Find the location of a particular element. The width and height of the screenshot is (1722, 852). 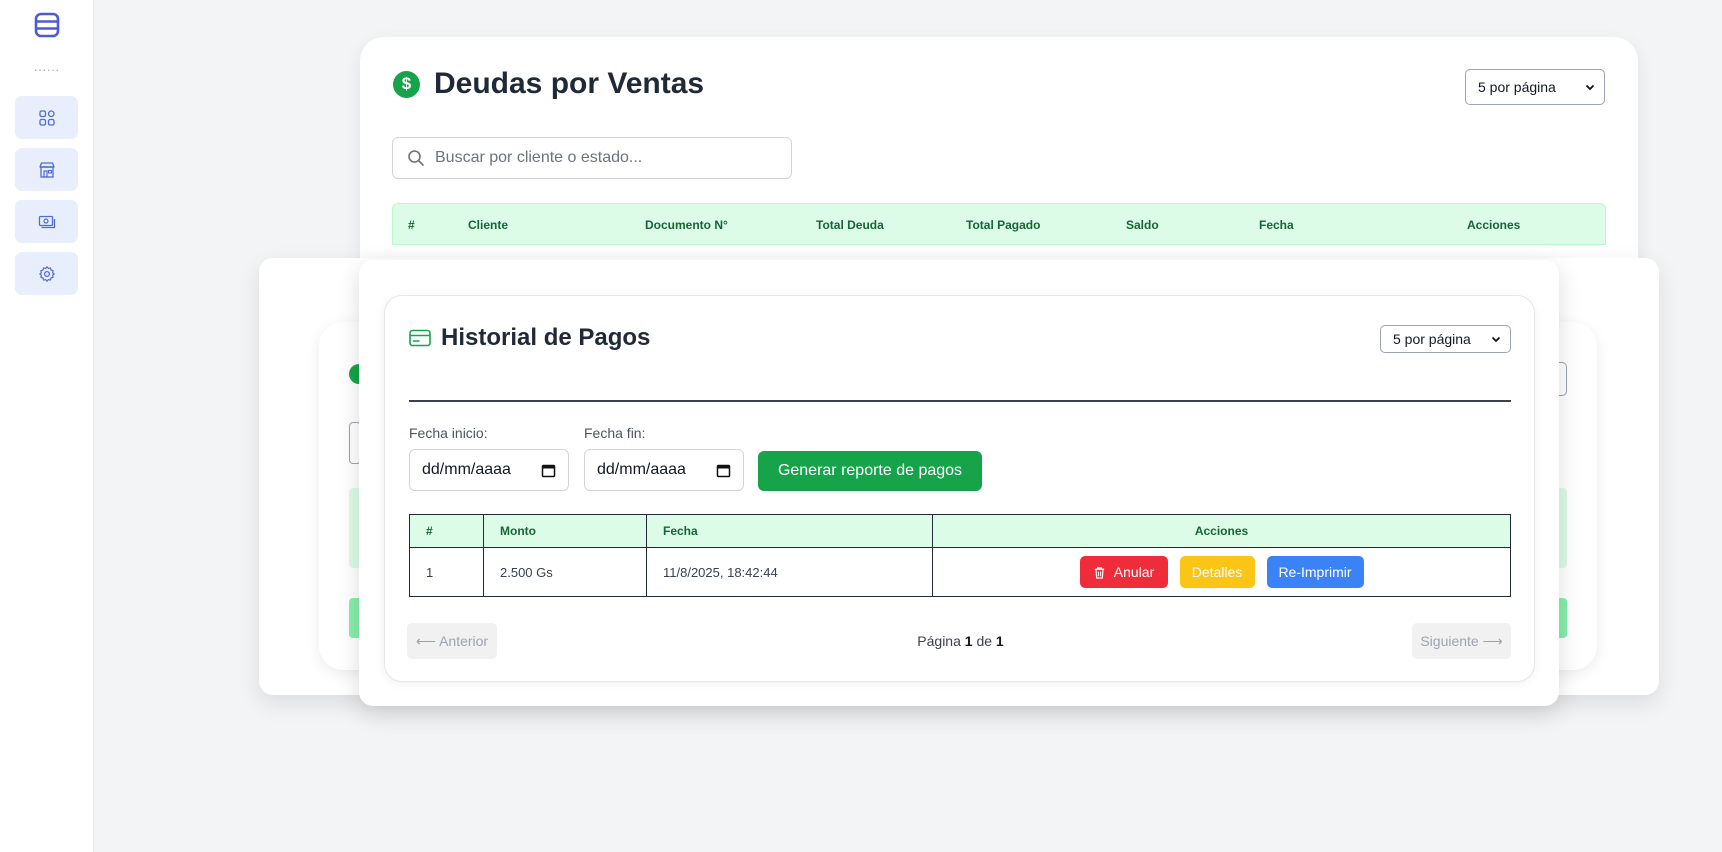

row-num: 1 is located at coordinates (446, 572).